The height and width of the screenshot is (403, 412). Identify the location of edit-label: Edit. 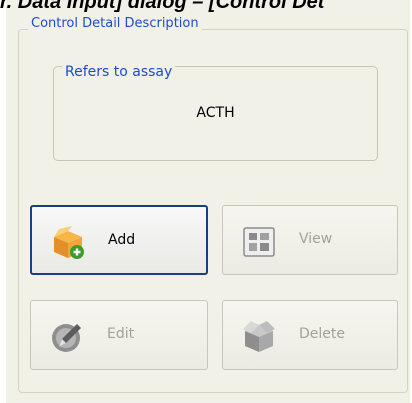
(121, 334).